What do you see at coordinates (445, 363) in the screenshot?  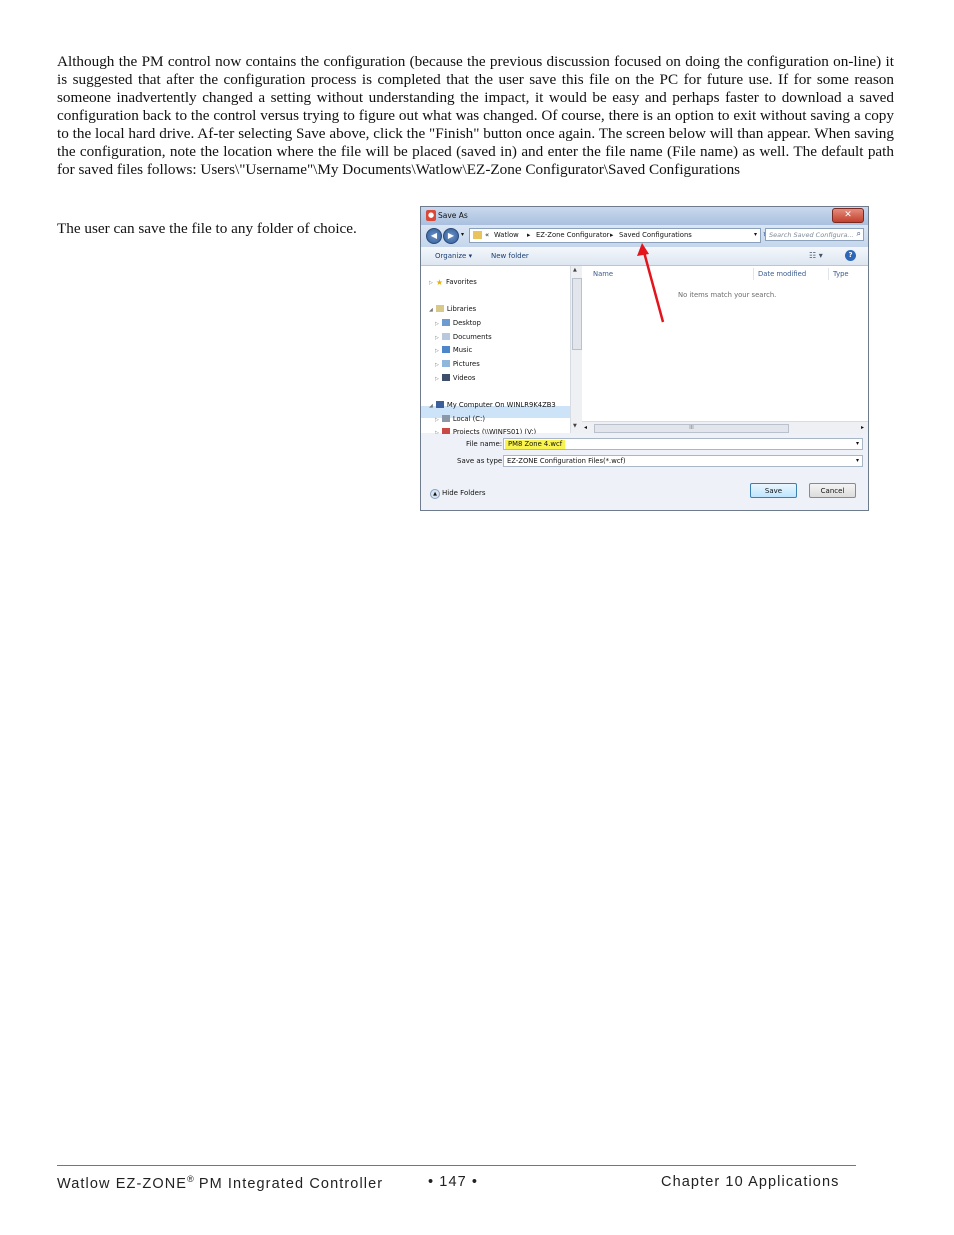 I see `pictures-icon` at bounding box center [445, 363].